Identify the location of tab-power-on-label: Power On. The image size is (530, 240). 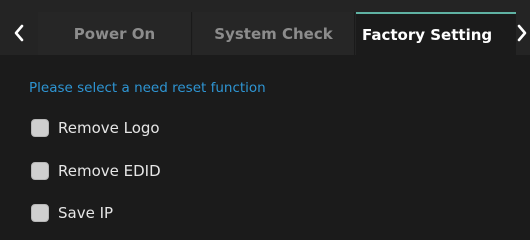
(114, 33).